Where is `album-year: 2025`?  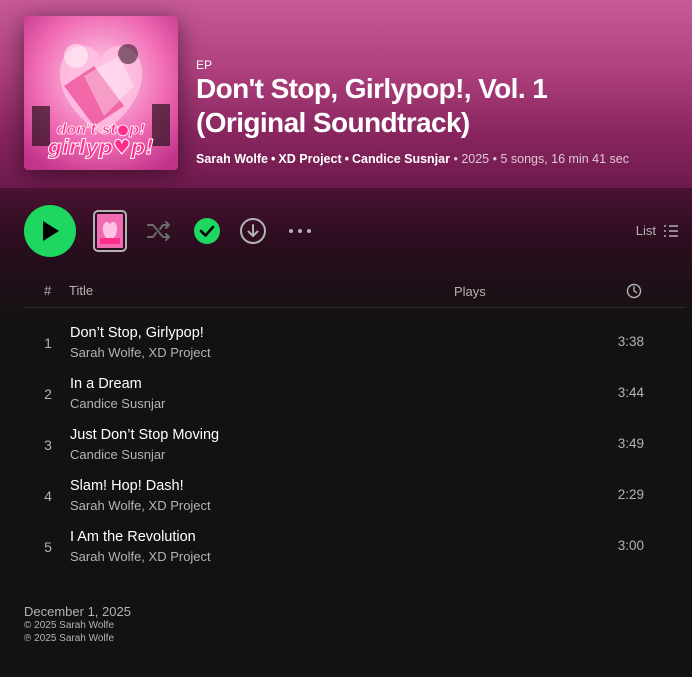
album-year: 2025 is located at coordinates (475, 159).